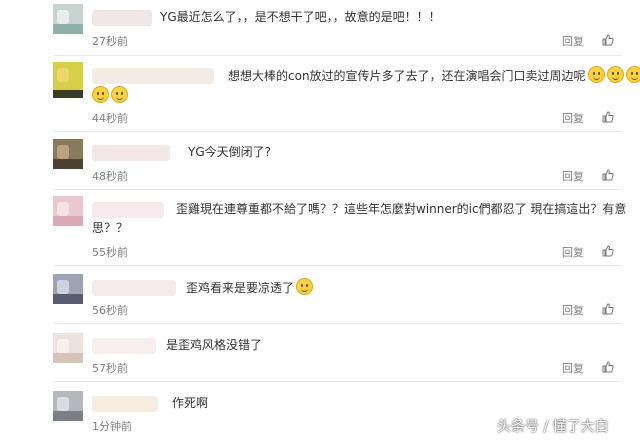  Describe the element at coordinates (434, 76) in the screenshot. I see `comment-text: 想想大棒的con放过的宣传片多了去了，还在演唱会门口卖过周边呢` at that location.